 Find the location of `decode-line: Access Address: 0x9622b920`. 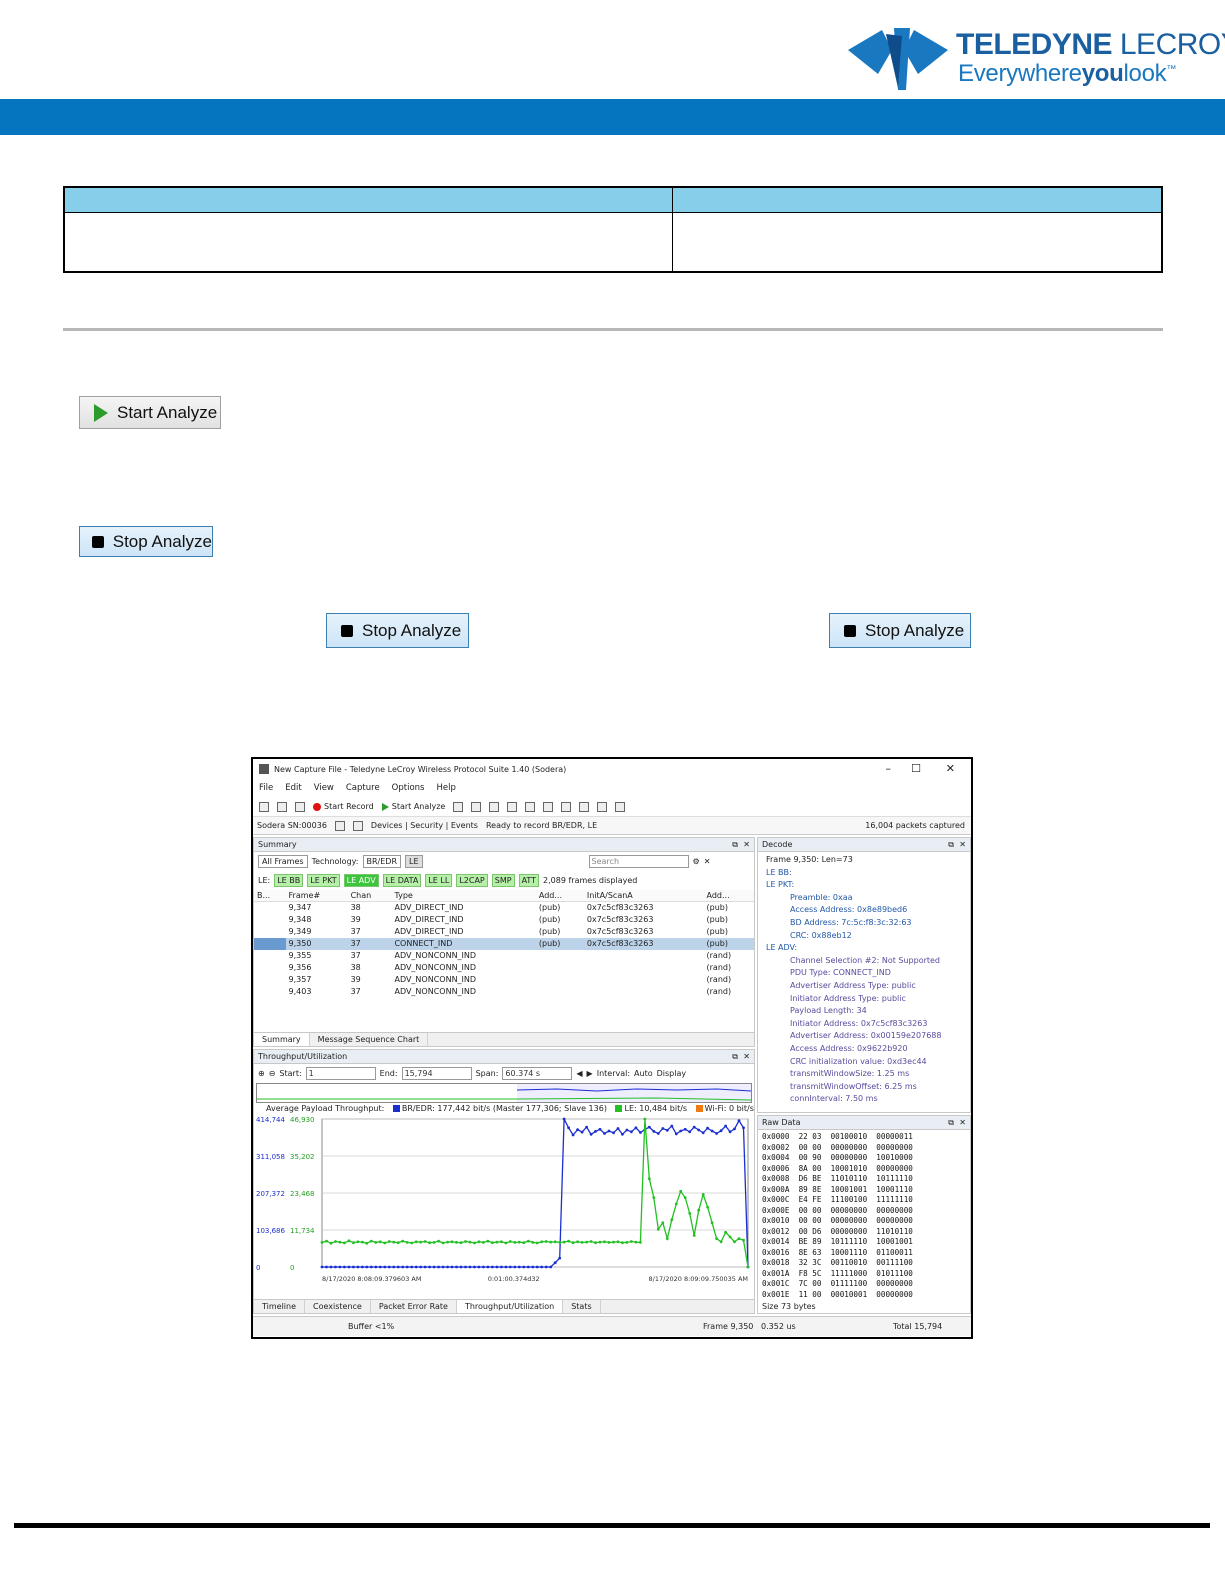

decode-line: Access Address: 0x9622b920 is located at coordinates (864, 1049).